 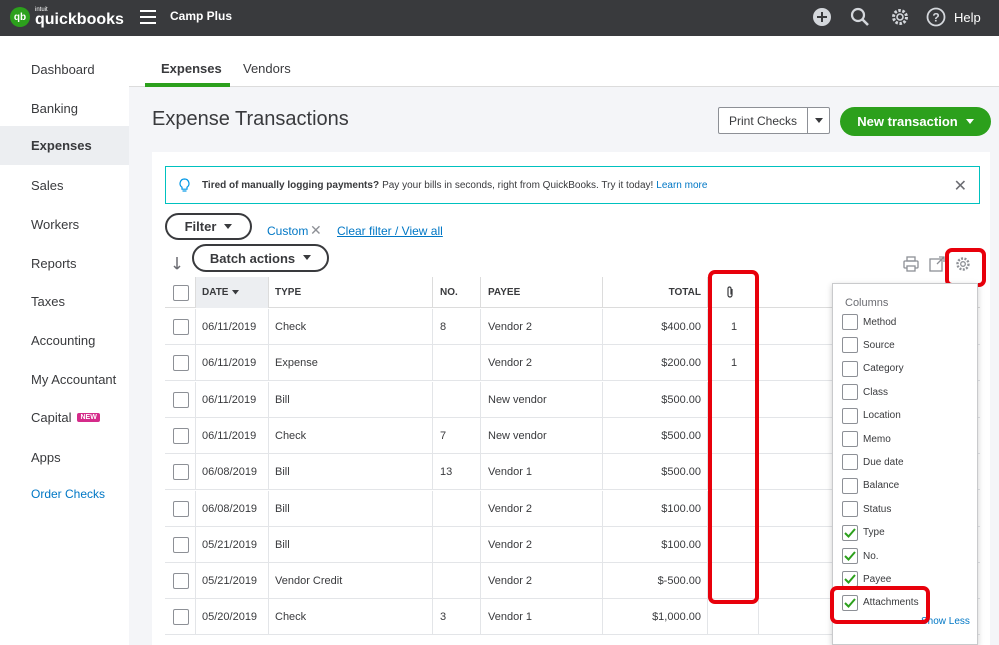 I want to click on column-option-location: Location, so click(x=871, y=416).